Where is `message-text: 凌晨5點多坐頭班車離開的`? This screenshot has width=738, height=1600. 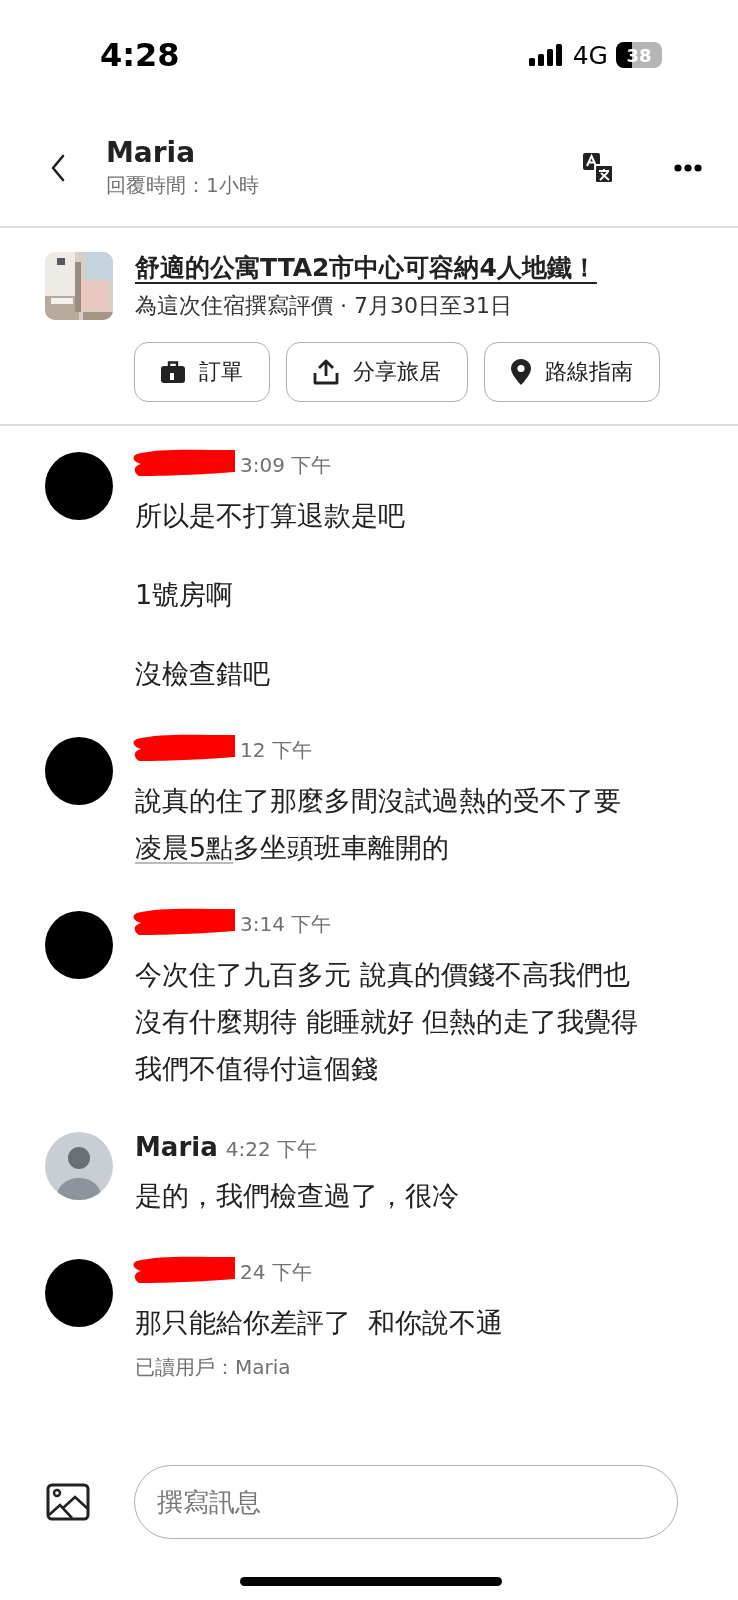 message-text: 凌晨5點多坐頭班車離開的 is located at coordinates (292, 848).